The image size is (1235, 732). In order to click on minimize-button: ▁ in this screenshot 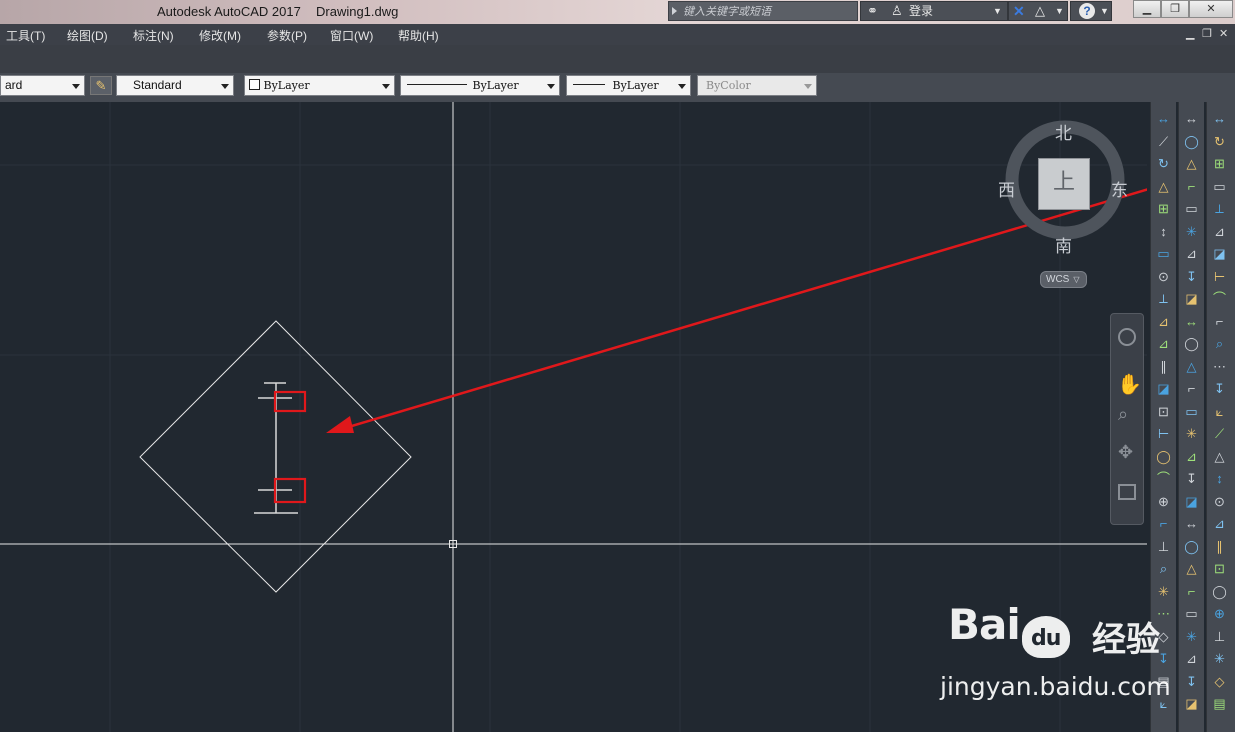, I will do `click(1147, 9)`.